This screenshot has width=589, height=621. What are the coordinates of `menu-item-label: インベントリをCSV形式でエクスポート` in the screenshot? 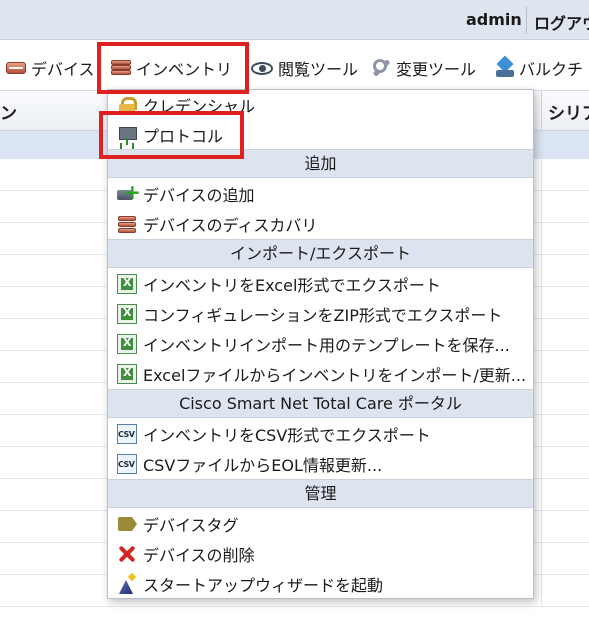 It's located at (287, 435).